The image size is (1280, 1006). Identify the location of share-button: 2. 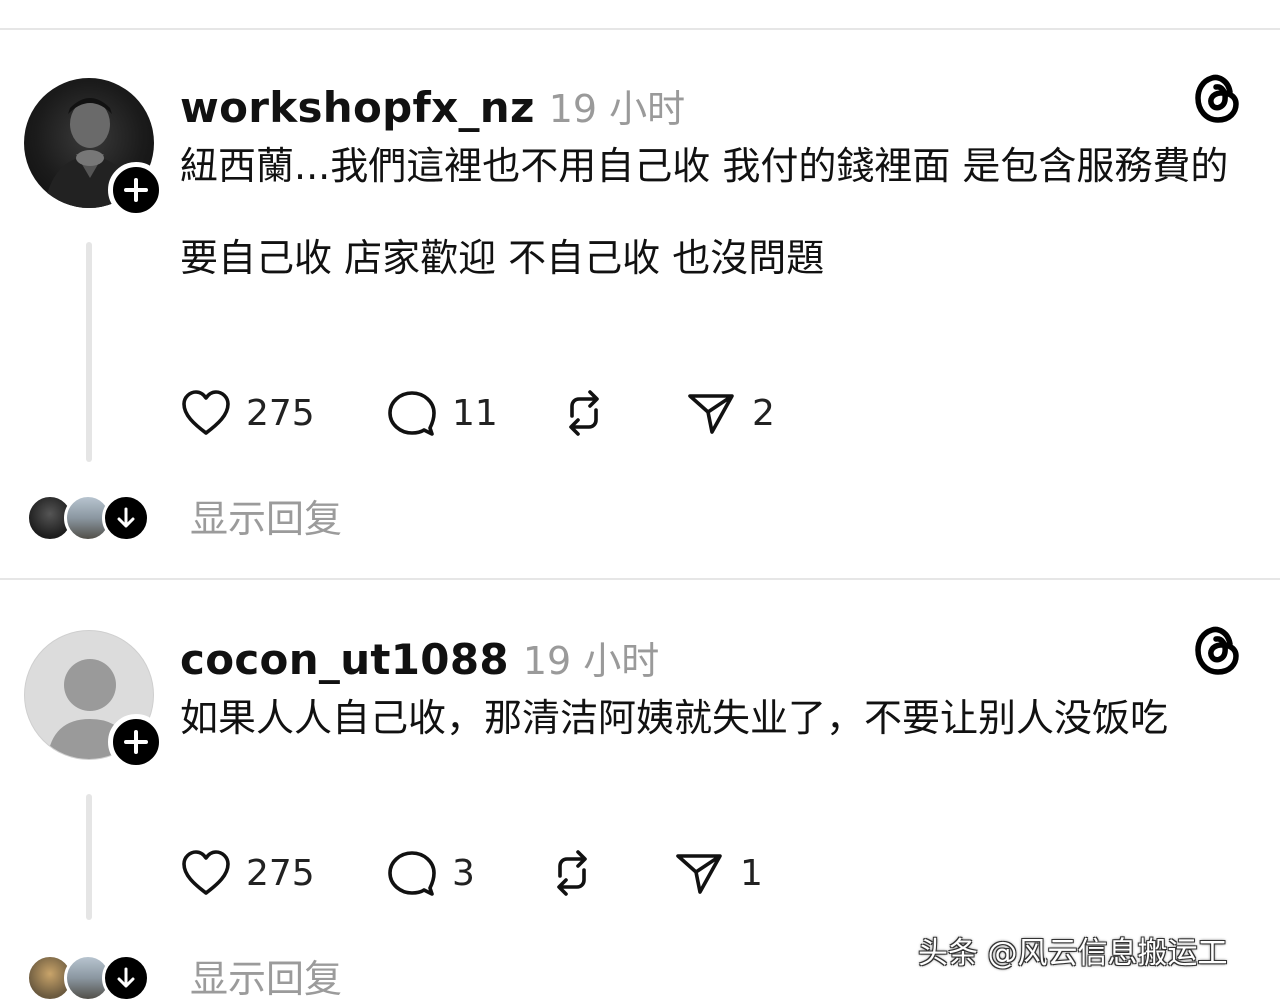
(730, 413).